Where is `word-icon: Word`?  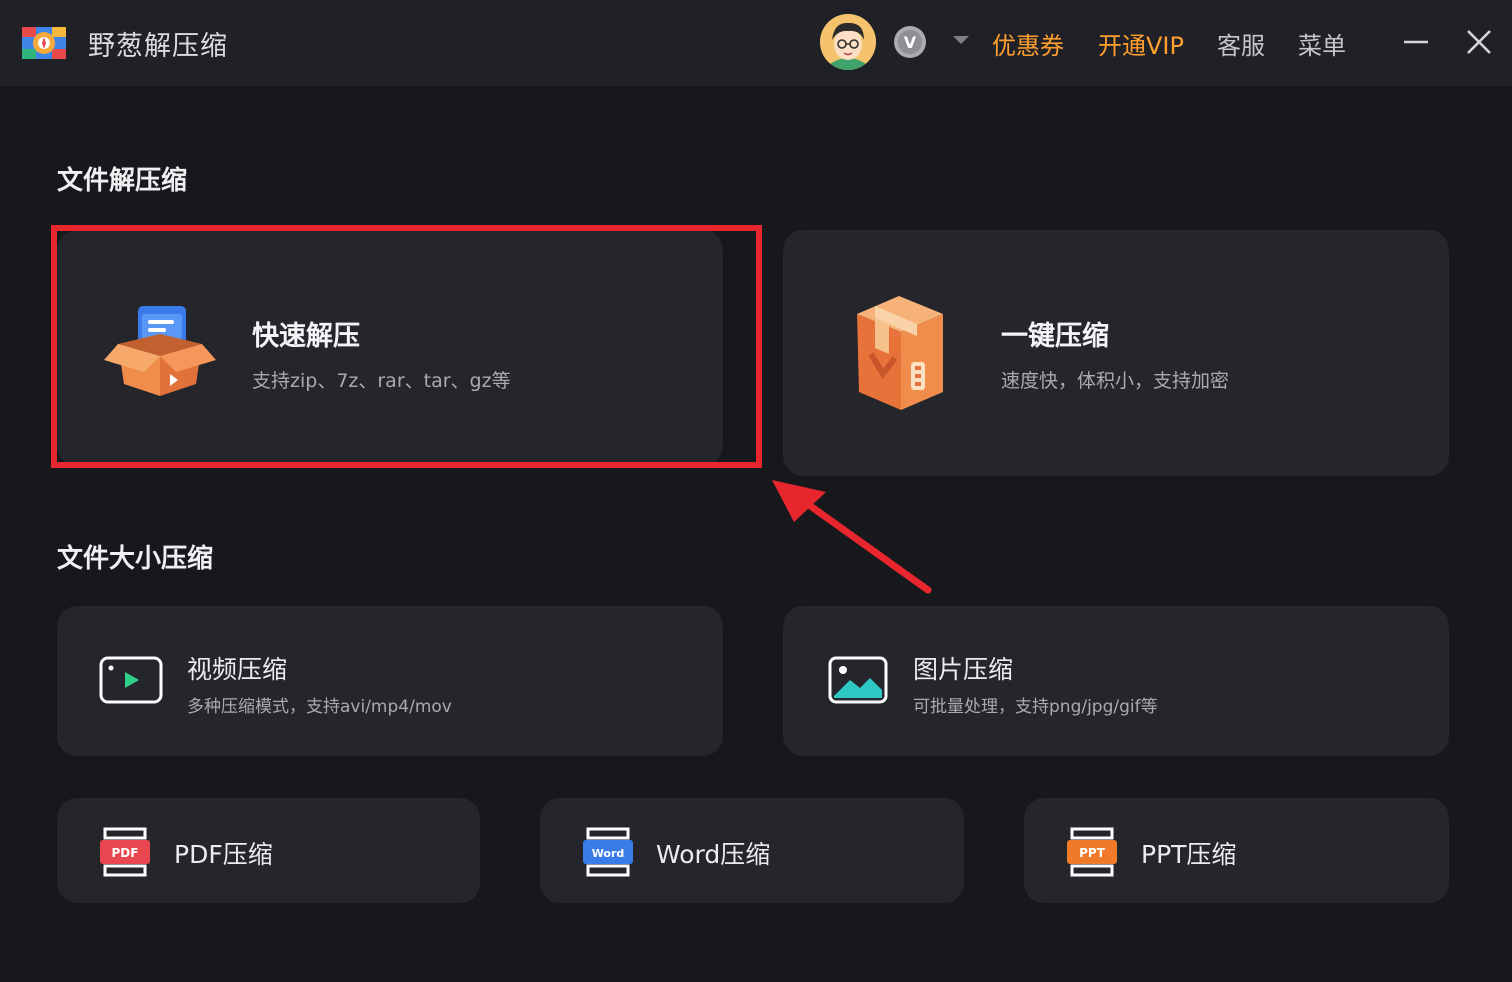
word-icon: Word is located at coordinates (608, 852).